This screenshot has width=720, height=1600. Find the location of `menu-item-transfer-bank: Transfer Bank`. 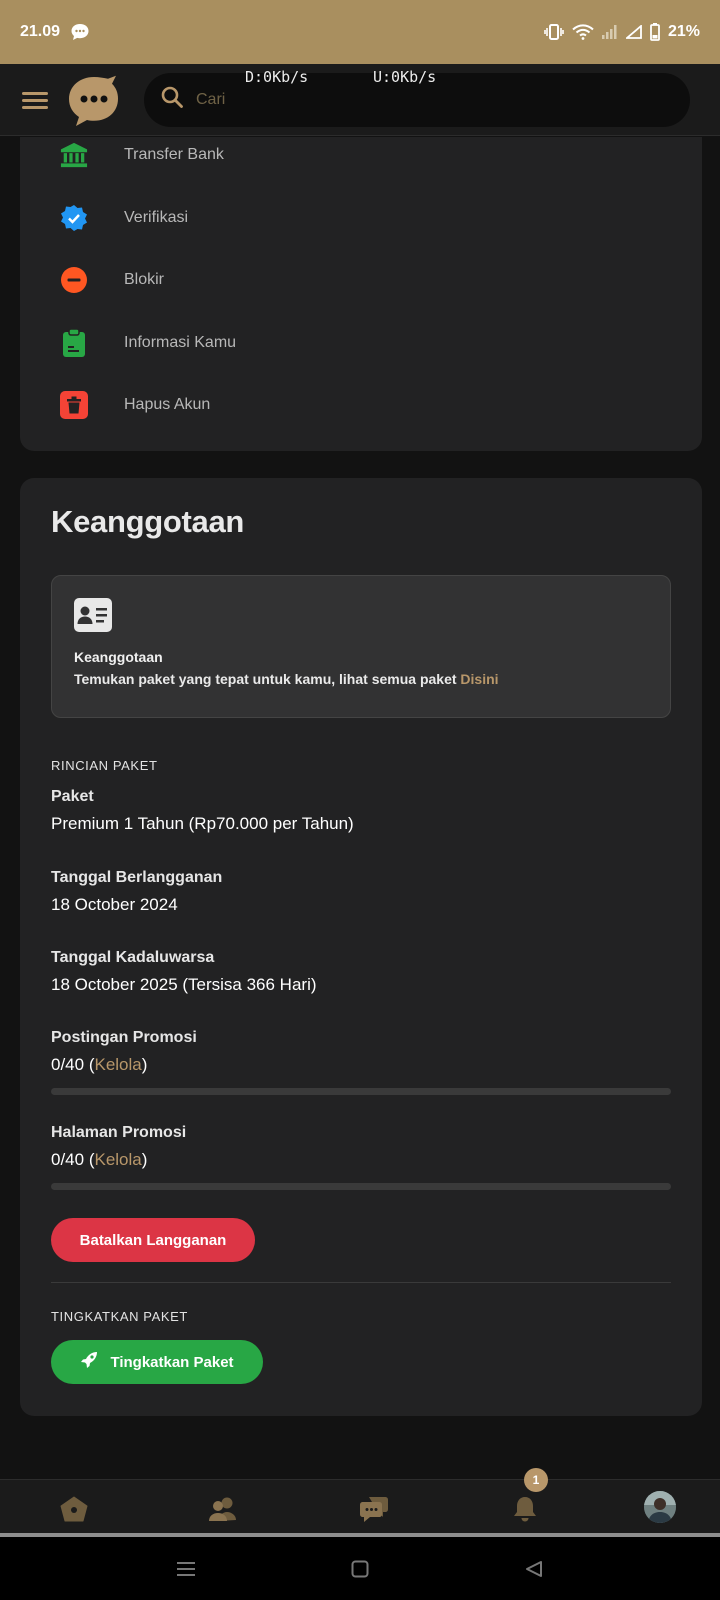

menu-item-transfer-bank: Transfer Bank is located at coordinates (148, 155).